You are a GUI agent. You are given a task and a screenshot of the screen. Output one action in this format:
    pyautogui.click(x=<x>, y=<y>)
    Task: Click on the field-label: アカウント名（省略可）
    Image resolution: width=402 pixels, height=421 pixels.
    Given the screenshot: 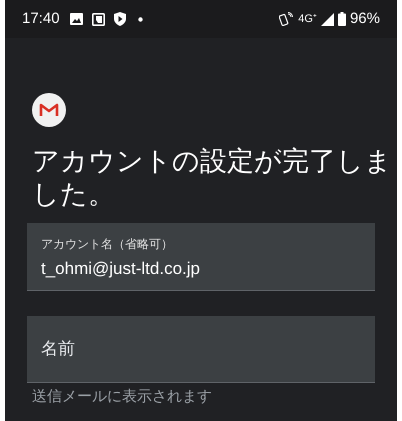 What is the action you would take?
    pyautogui.click(x=107, y=244)
    